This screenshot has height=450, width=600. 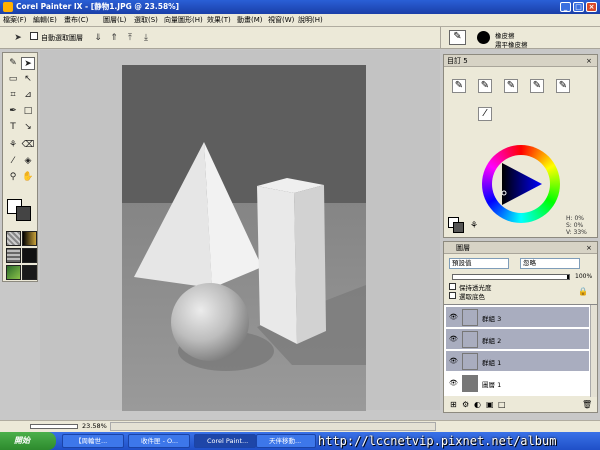 I want to click on dropper-icon: ⁄, so click(x=13, y=161).